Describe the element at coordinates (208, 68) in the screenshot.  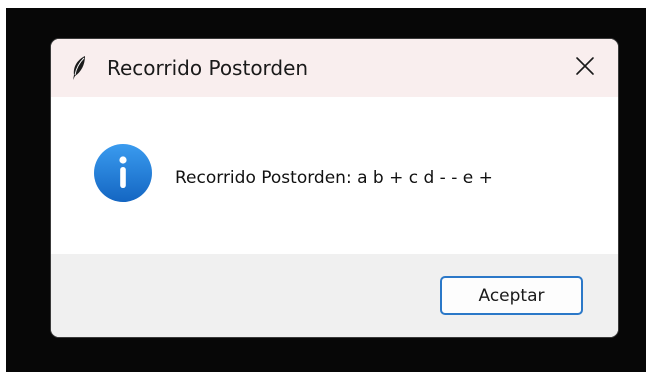
I see `dialog-title: Recorrido Postorden` at that location.